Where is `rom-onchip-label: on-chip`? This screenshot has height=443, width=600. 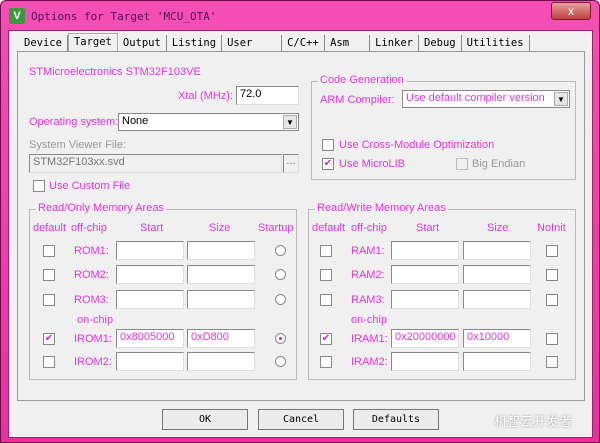 rom-onchip-label: on-chip is located at coordinates (95, 320).